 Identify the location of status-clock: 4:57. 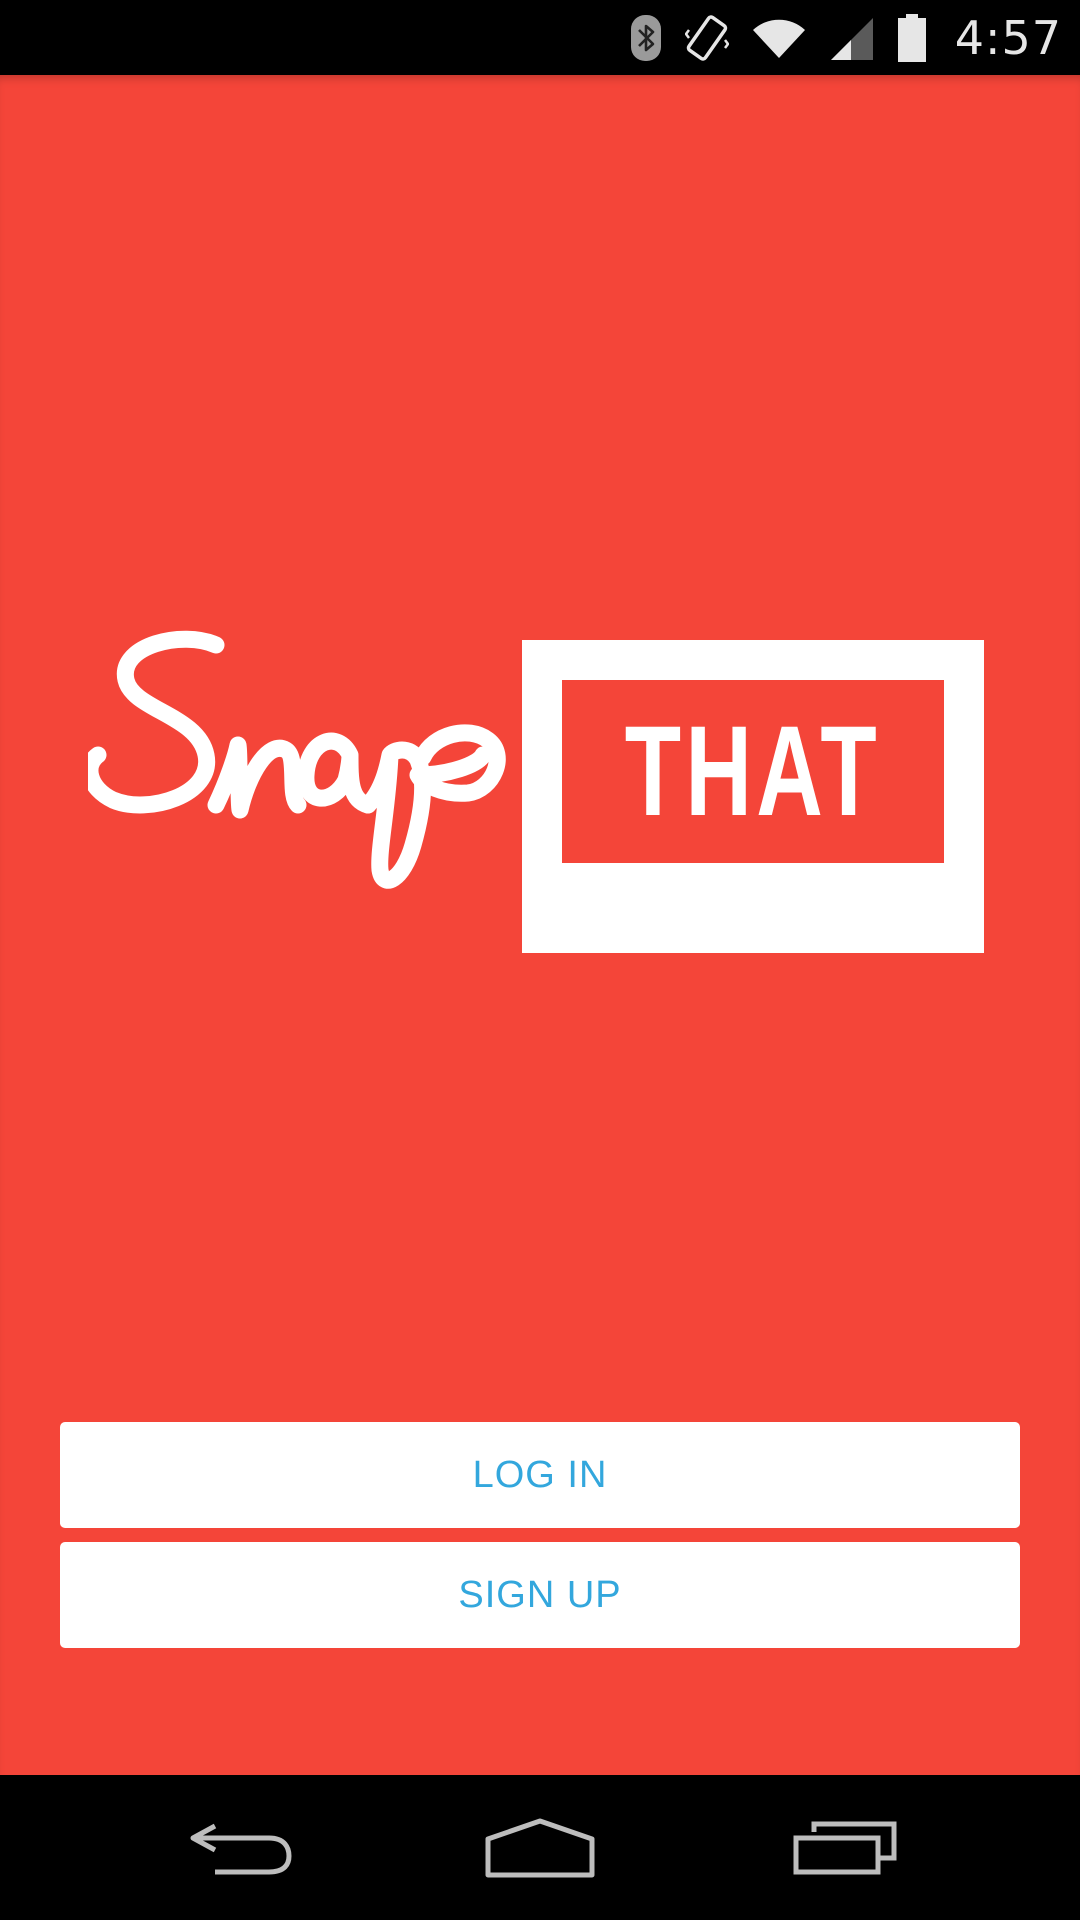
(1008, 37).